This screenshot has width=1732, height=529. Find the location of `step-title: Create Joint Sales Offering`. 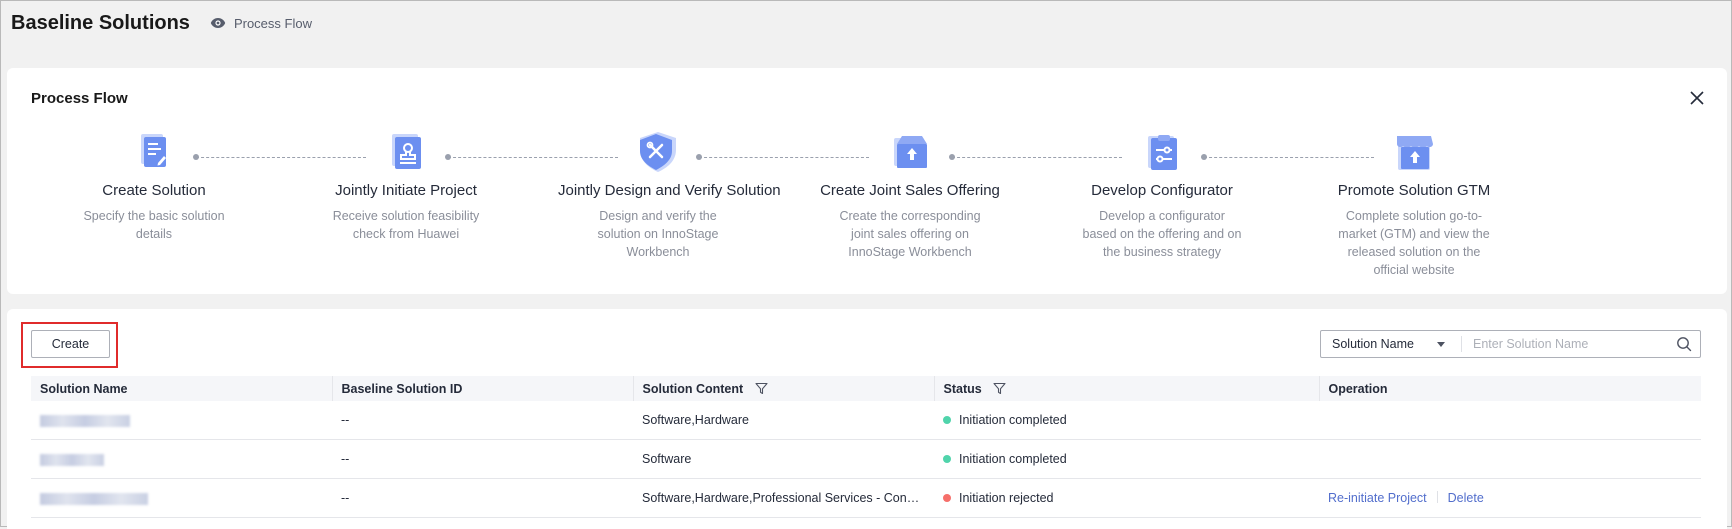

step-title: Create Joint Sales Offering is located at coordinates (910, 190).